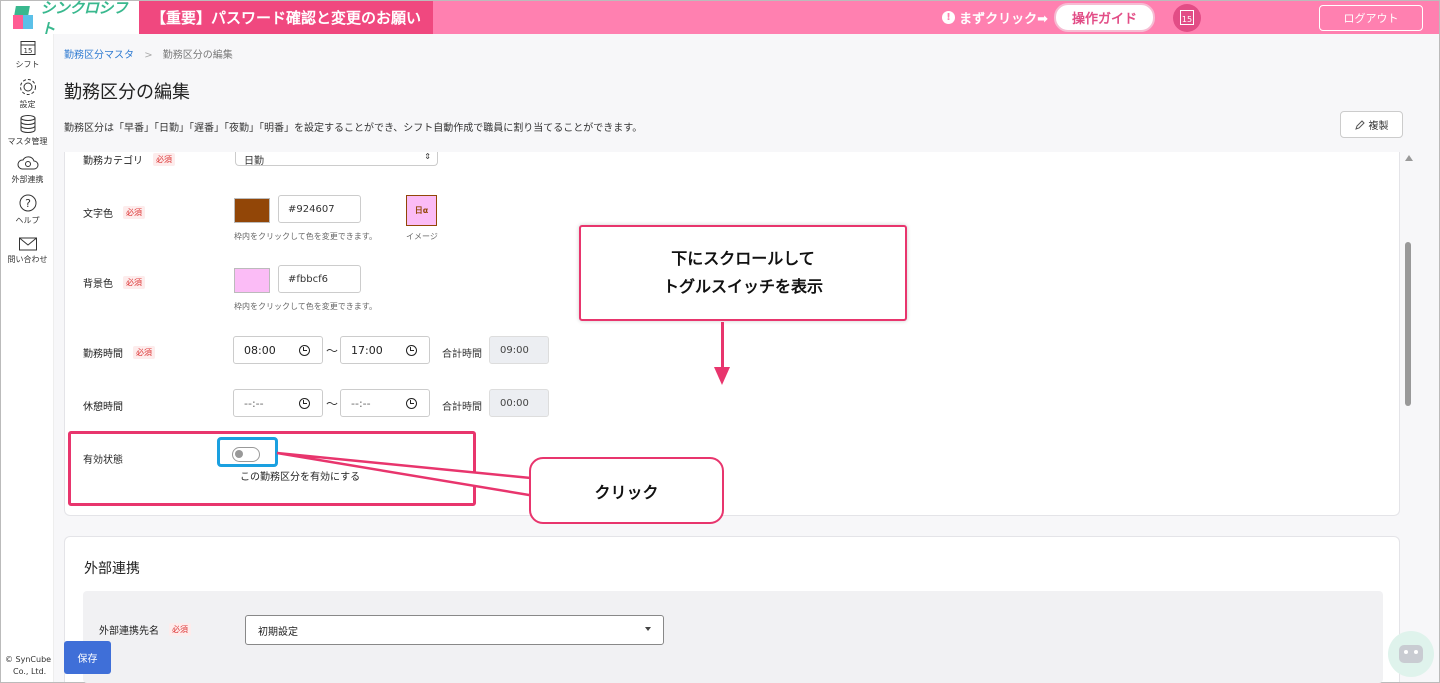  I want to click on form-scrollbar, so click(1408, 334).